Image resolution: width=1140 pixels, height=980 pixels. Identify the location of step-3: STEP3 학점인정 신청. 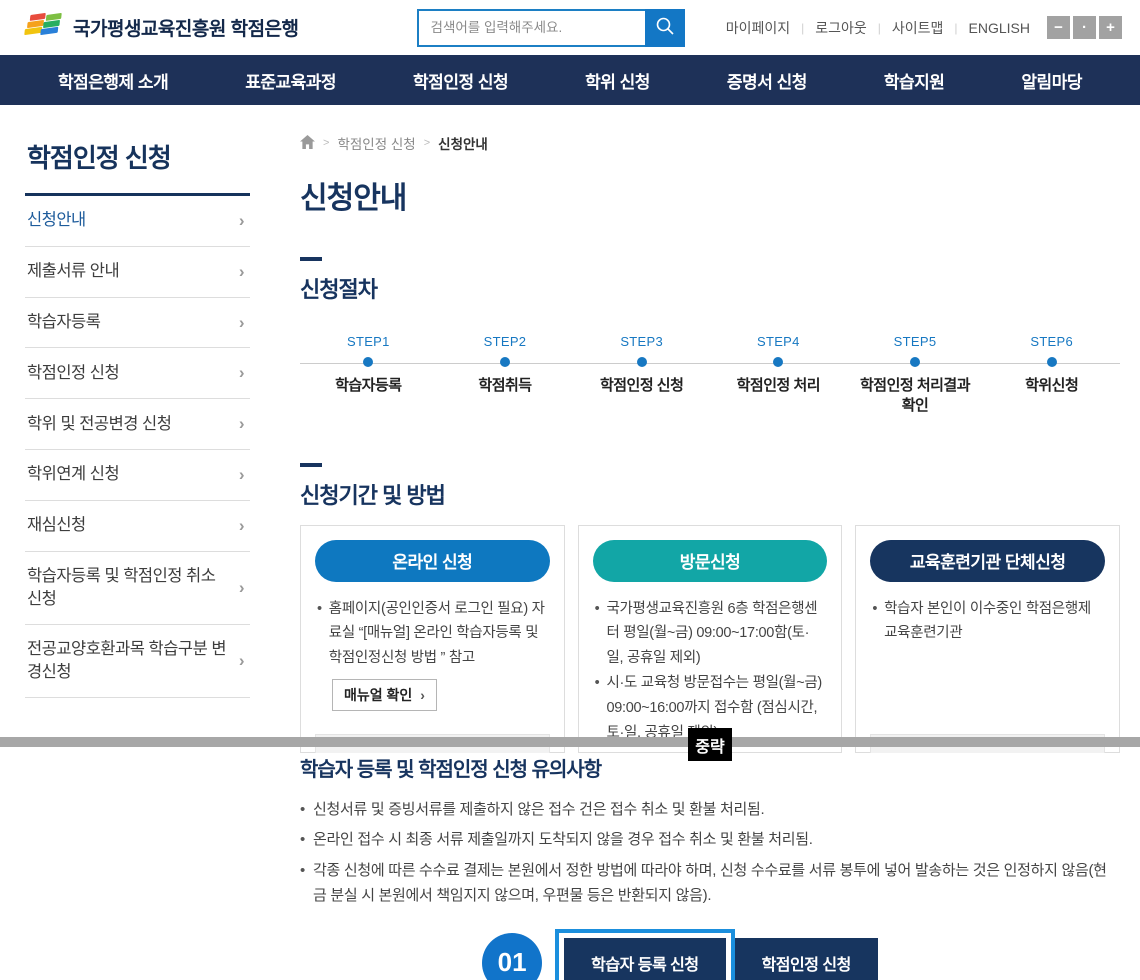
(641, 364).